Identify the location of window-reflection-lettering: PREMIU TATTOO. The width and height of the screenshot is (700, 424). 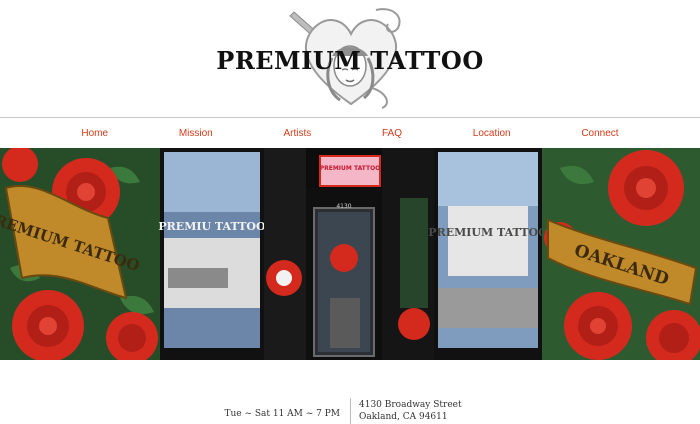
(212, 226).